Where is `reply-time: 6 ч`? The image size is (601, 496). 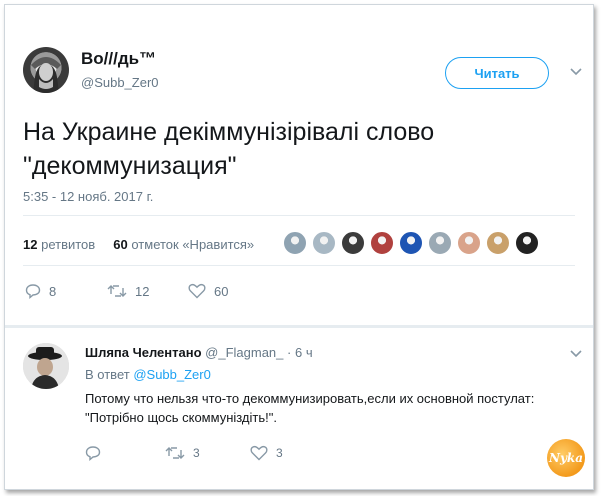
reply-time: 6 ч is located at coordinates (304, 352).